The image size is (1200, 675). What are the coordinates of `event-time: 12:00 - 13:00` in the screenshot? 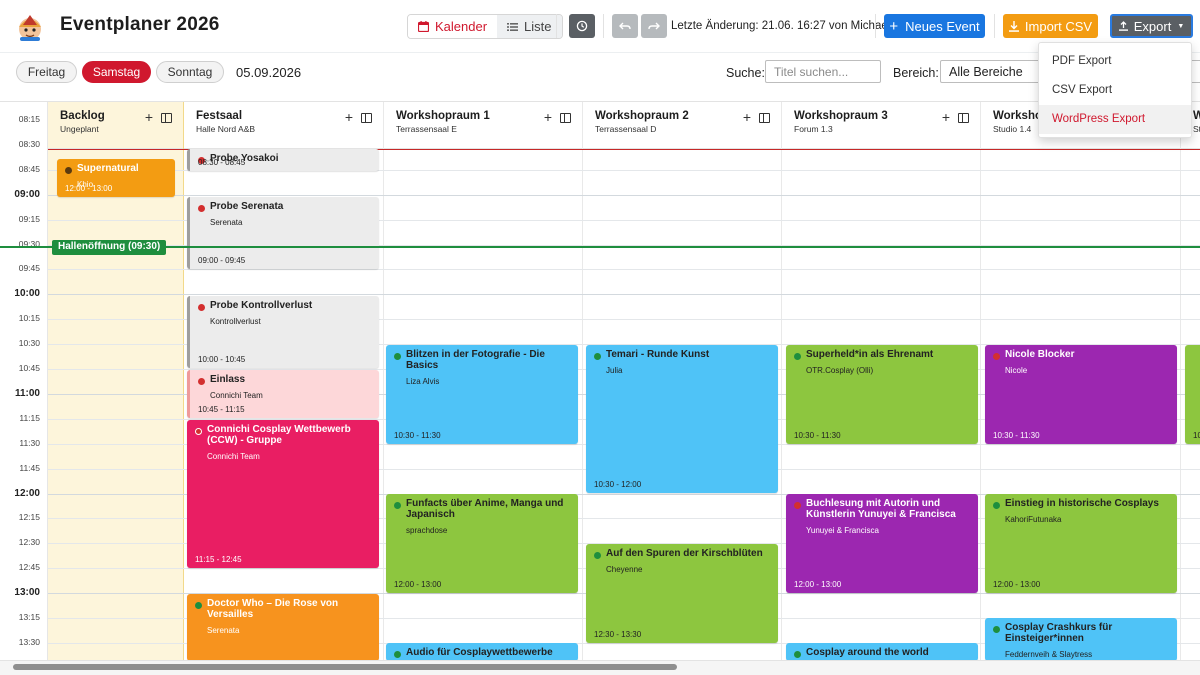 It's located at (1017, 584).